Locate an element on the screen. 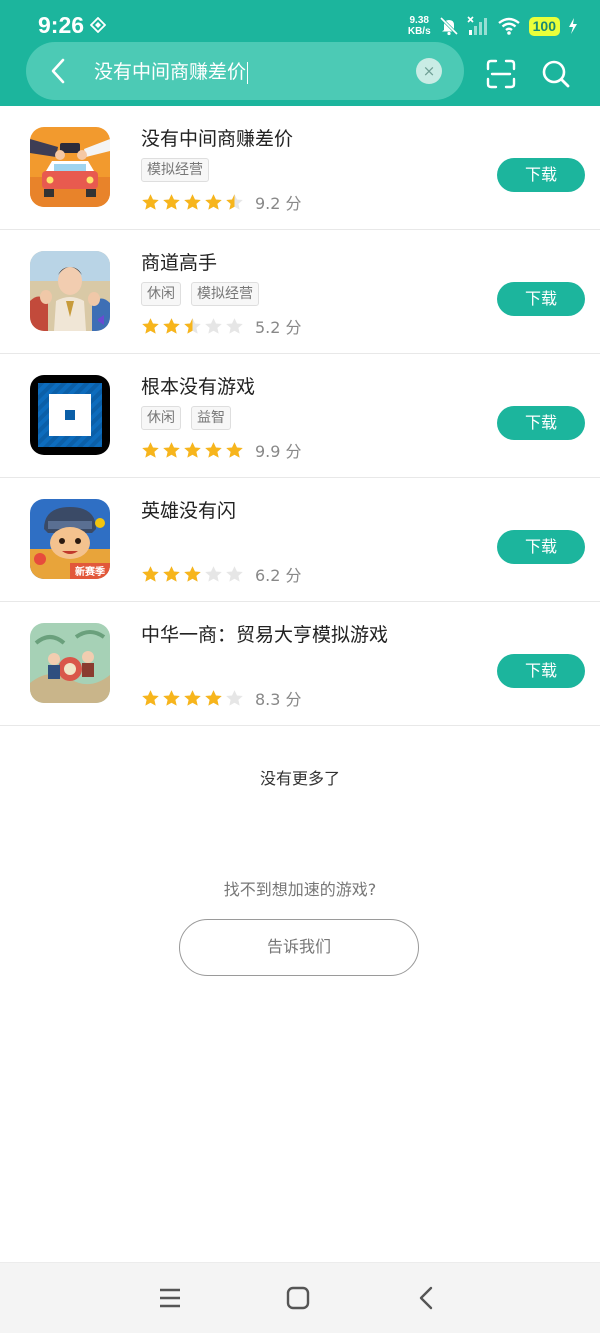 The image size is (600, 1333). rating: 6.2 分 is located at coordinates (221, 574).